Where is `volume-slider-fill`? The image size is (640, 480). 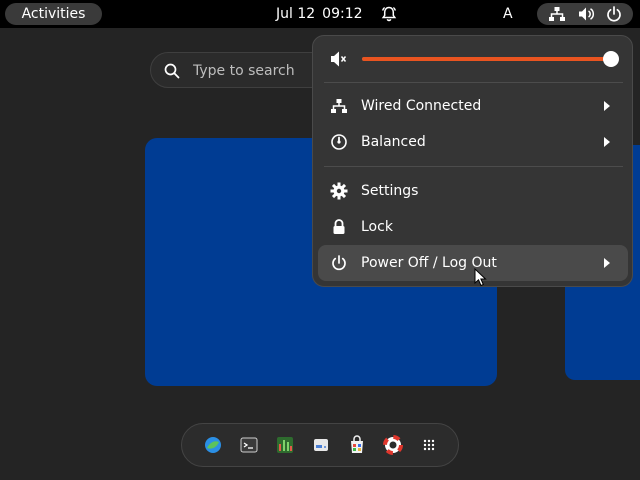 volume-slider-fill is located at coordinates (486, 59).